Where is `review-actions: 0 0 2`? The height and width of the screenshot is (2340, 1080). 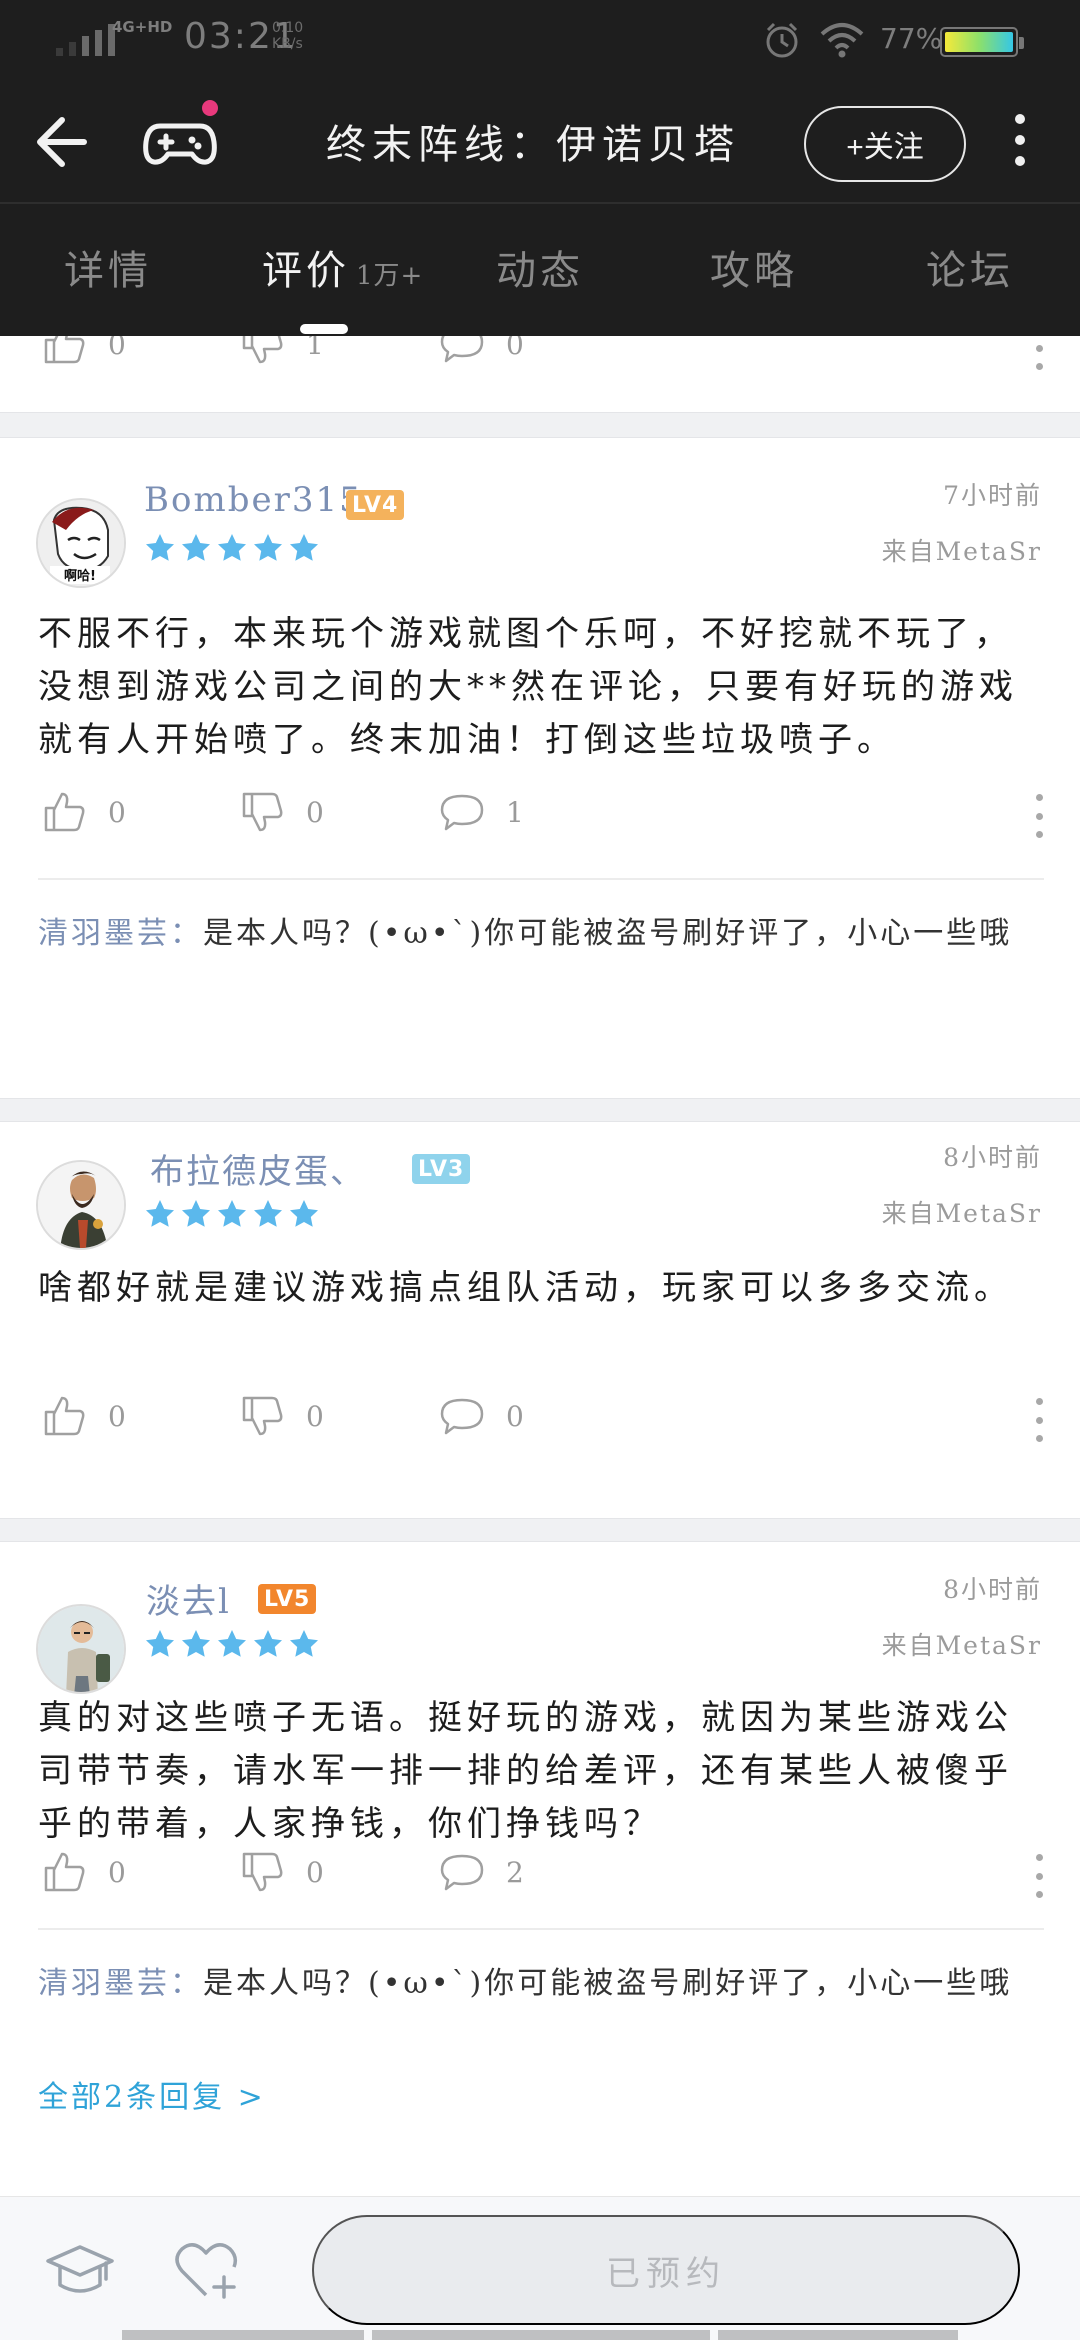 review-actions: 0 0 2 is located at coordinates (540, 1878).